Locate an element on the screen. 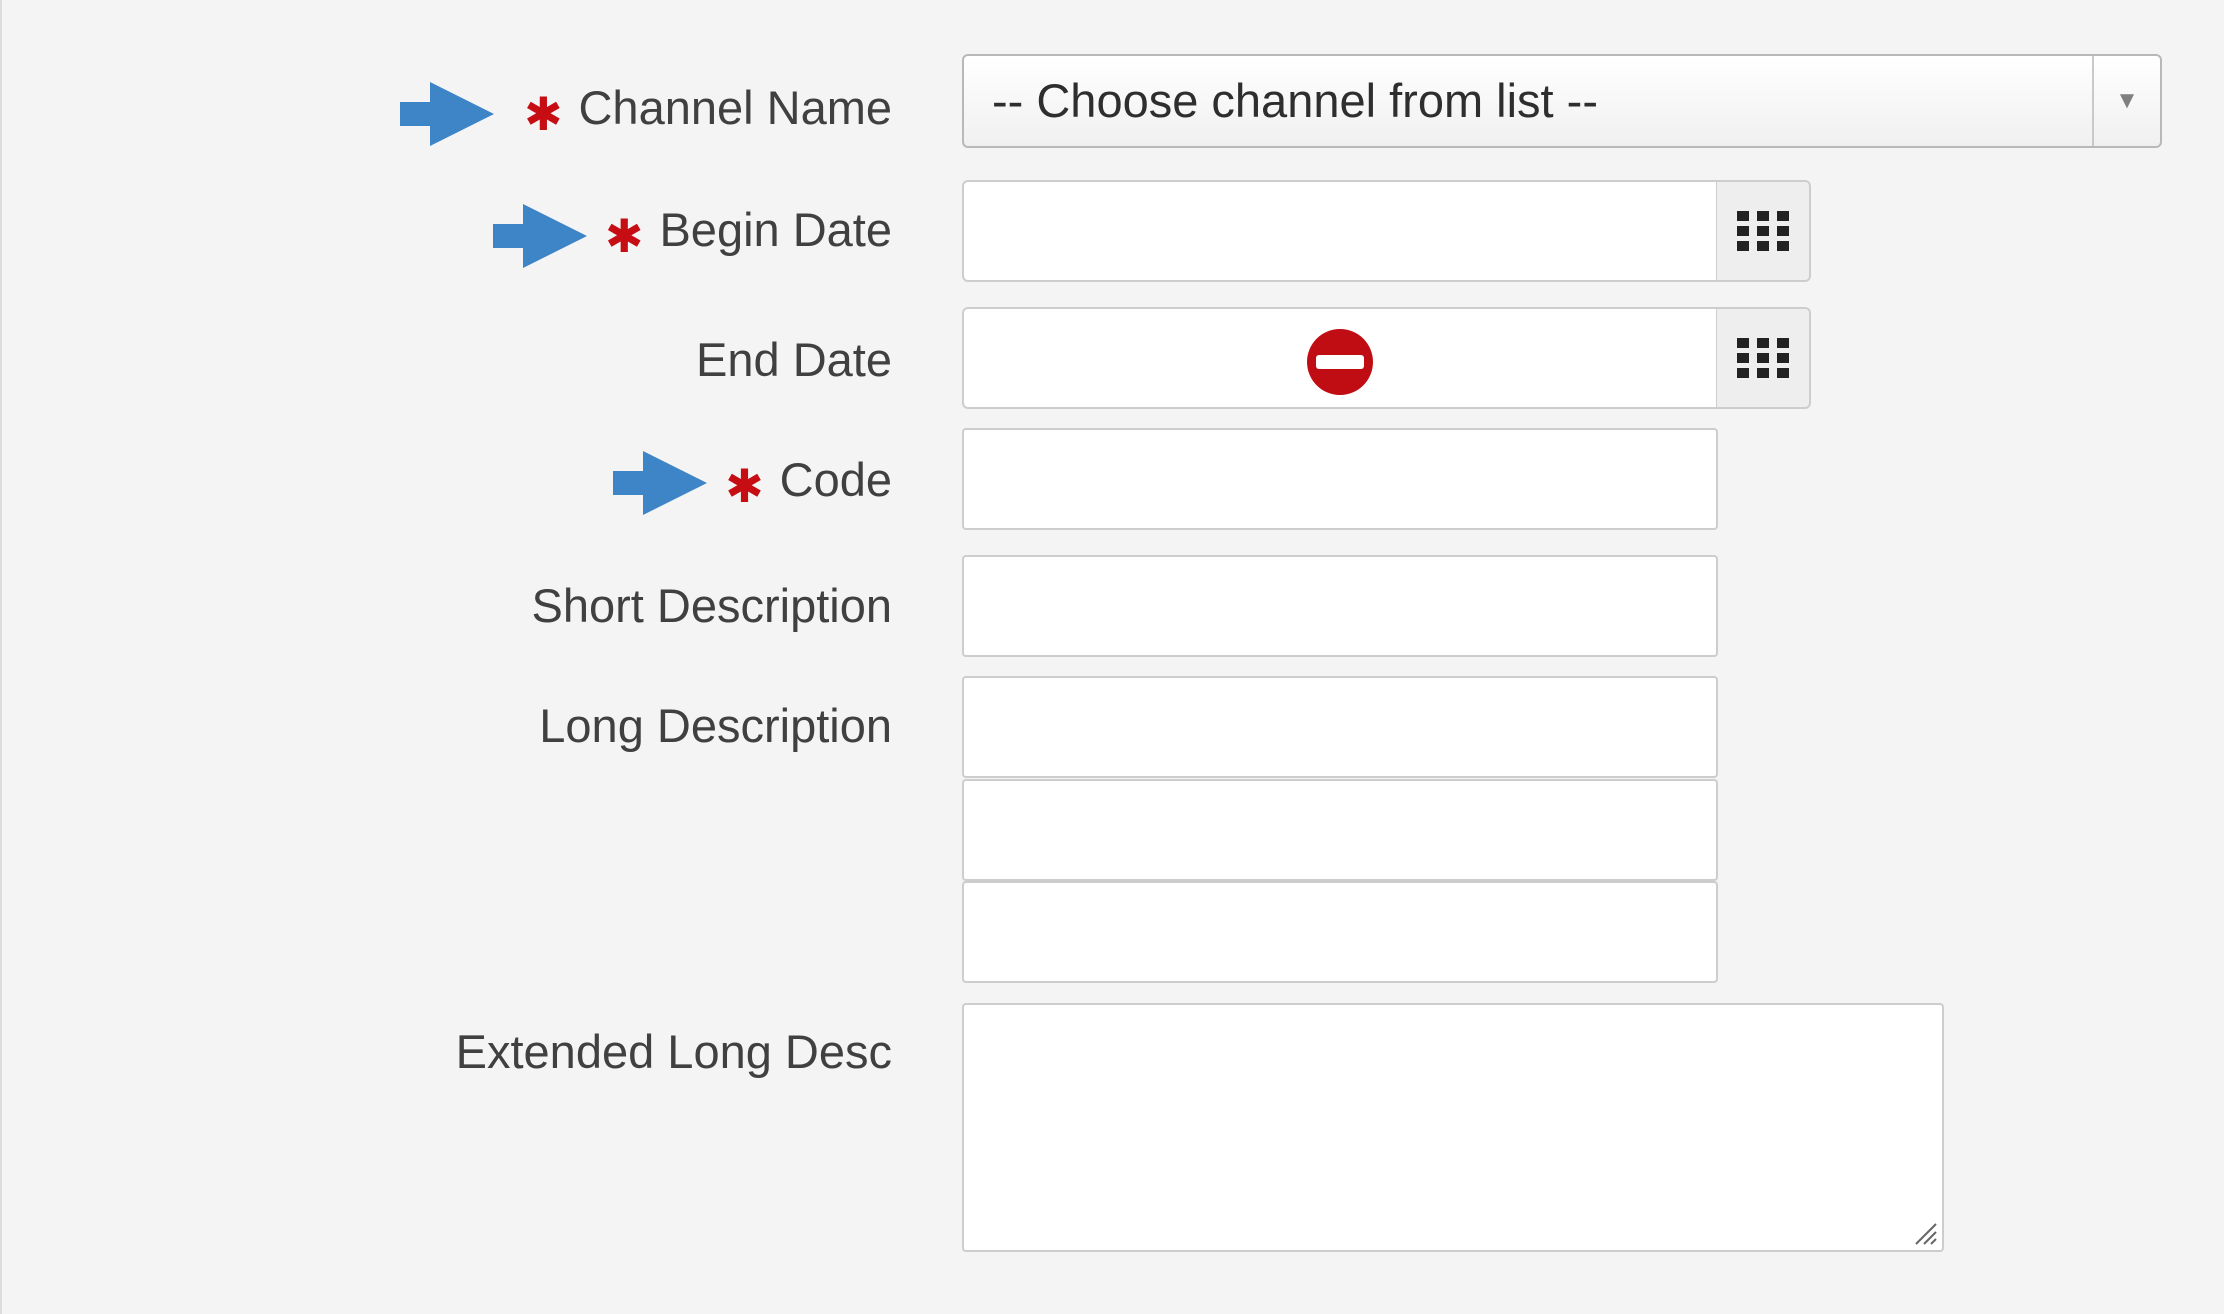 The height and width of the screenshot is (1314, 2224). long-description-label-text: Long Description is located at coordinates (715, 725).